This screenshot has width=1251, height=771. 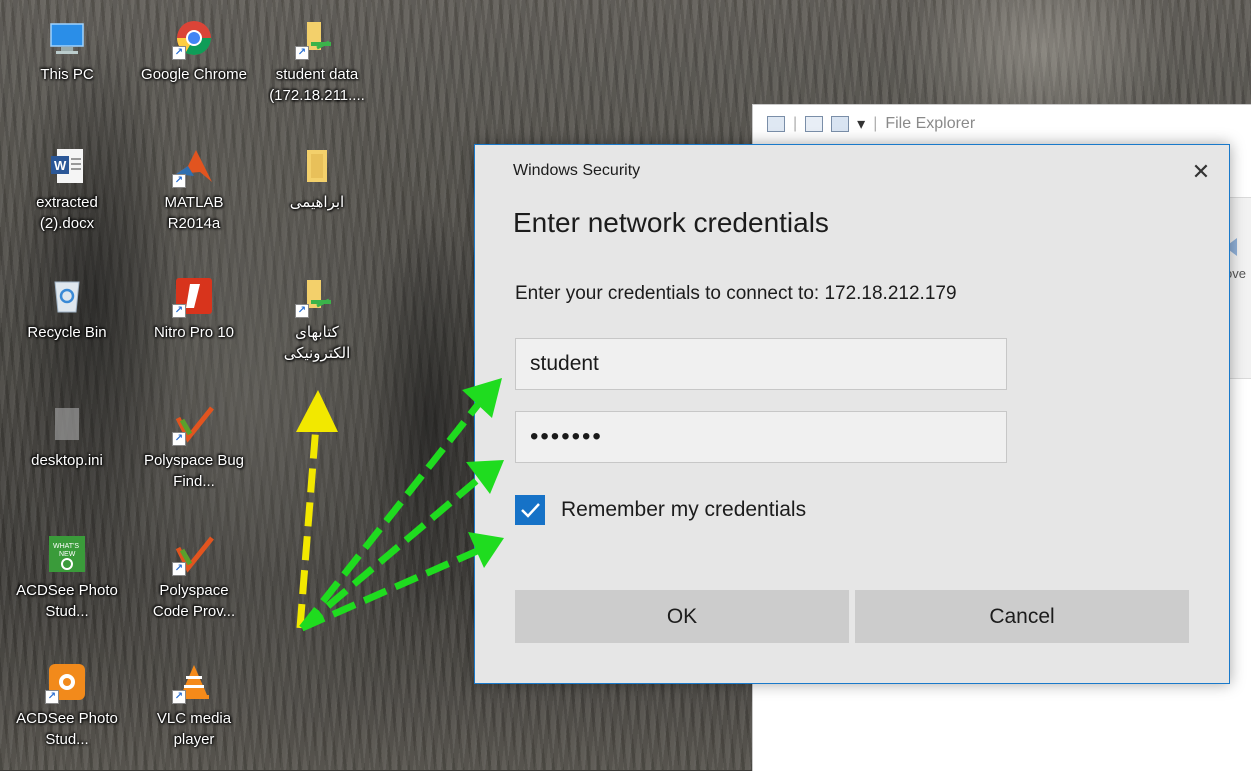 I want to click on folder-icon, so click(x=317, y=166).